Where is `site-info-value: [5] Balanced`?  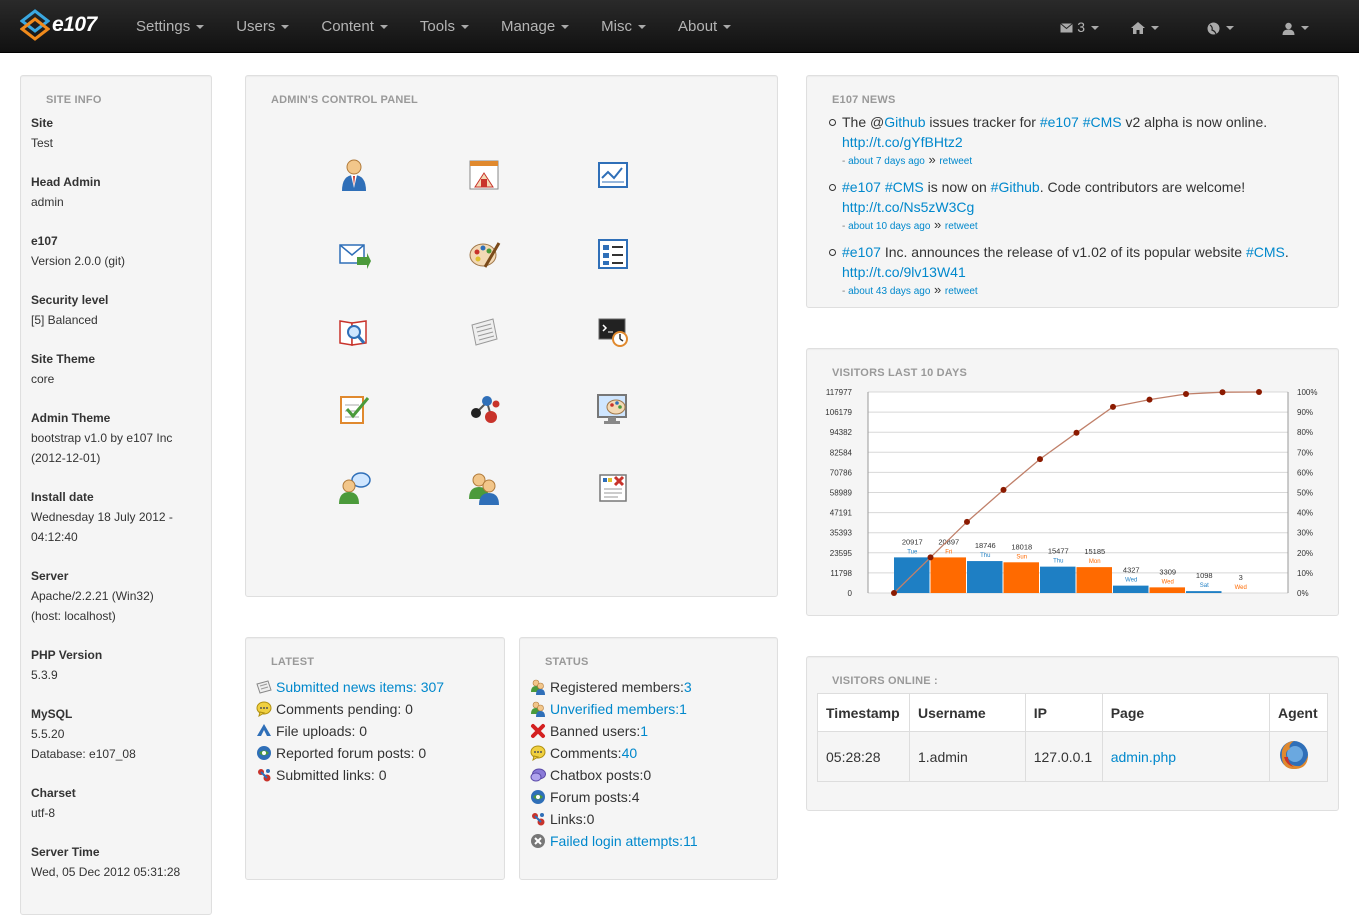
site-info-value: [5] Balanced is located at coordinates (117, 320).